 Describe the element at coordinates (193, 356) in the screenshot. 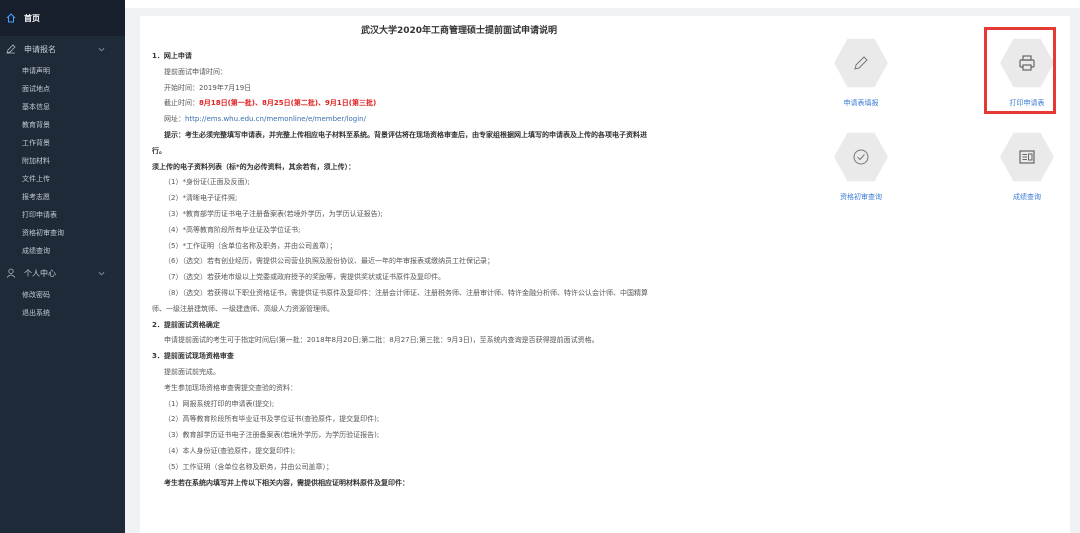

I see `section-heading: 3．提前面试现场资格审查` at that location.